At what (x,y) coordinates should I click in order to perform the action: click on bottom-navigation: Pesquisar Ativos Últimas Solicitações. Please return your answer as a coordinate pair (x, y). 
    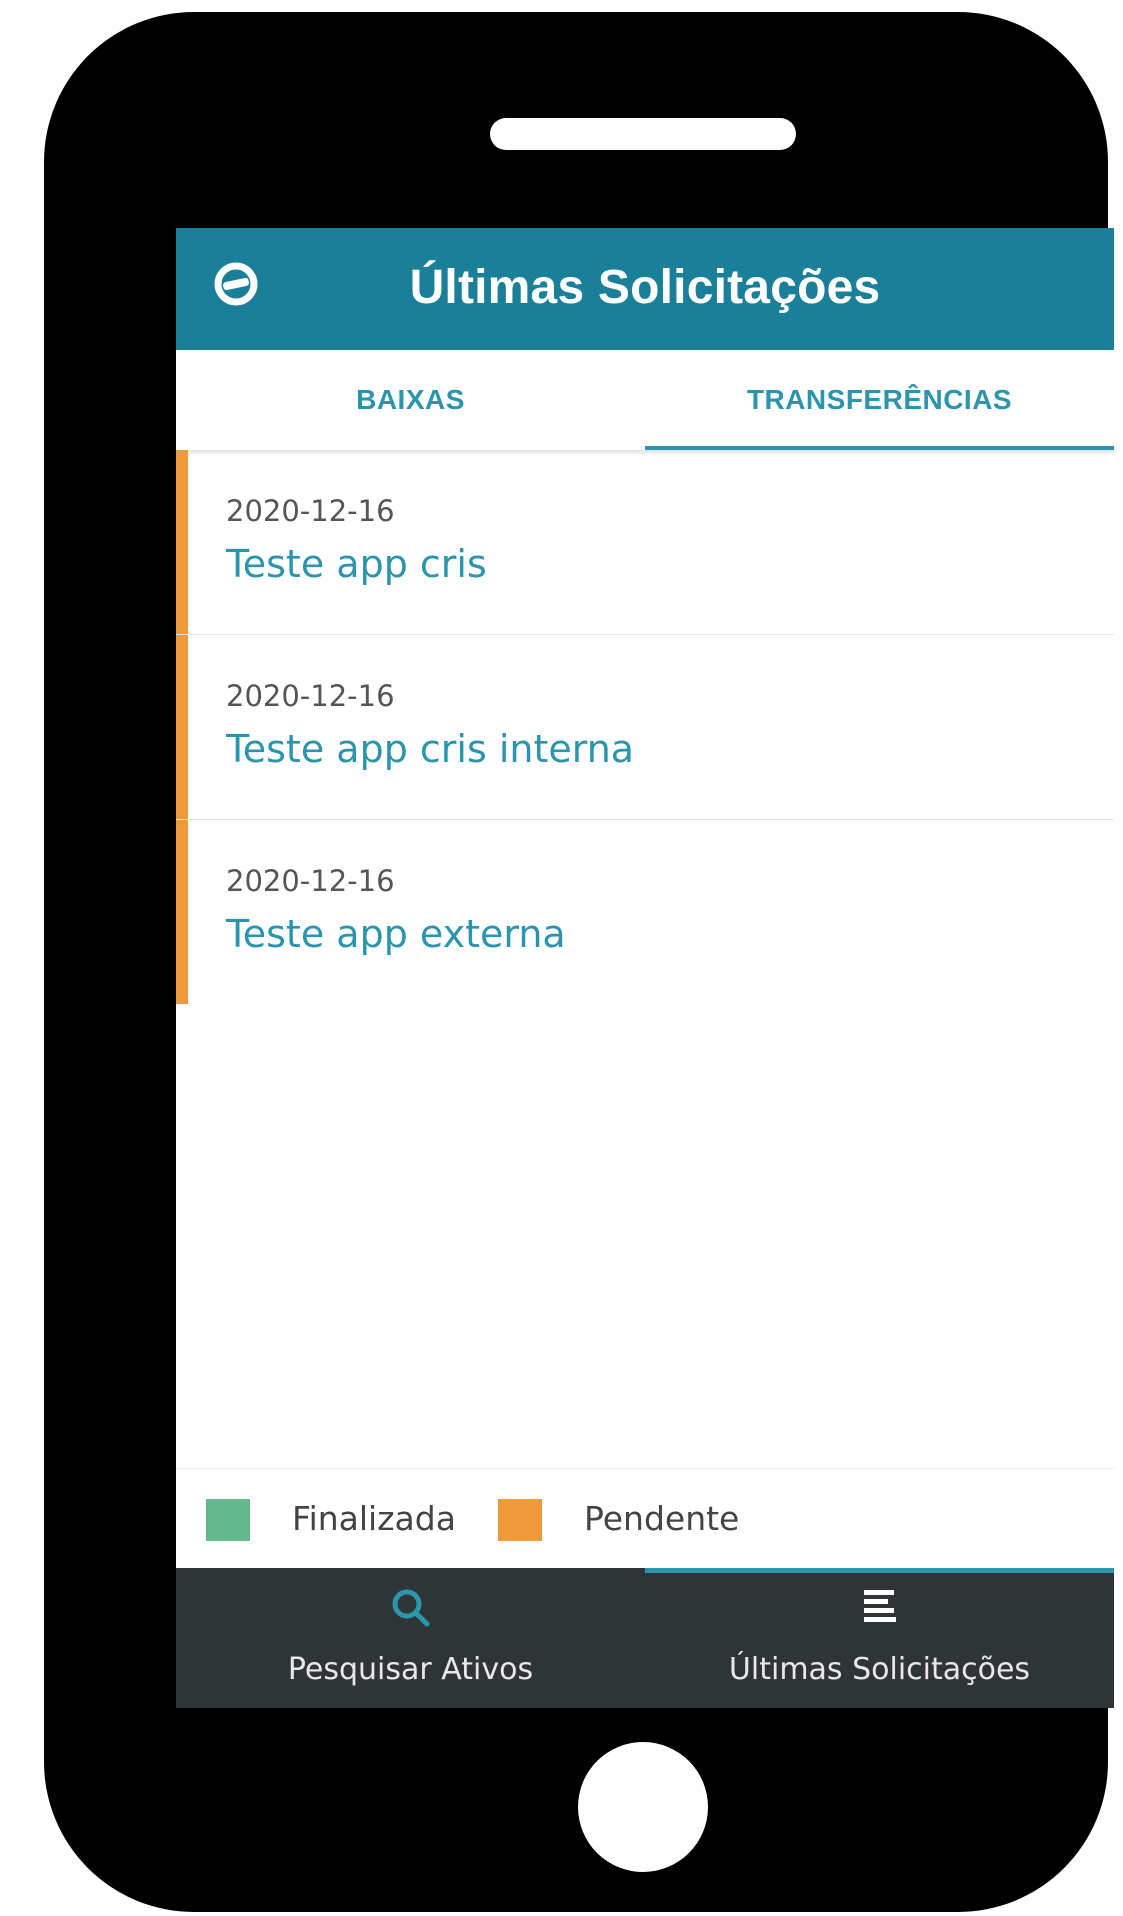
    Looking at the image, I should click on (645, 1638).